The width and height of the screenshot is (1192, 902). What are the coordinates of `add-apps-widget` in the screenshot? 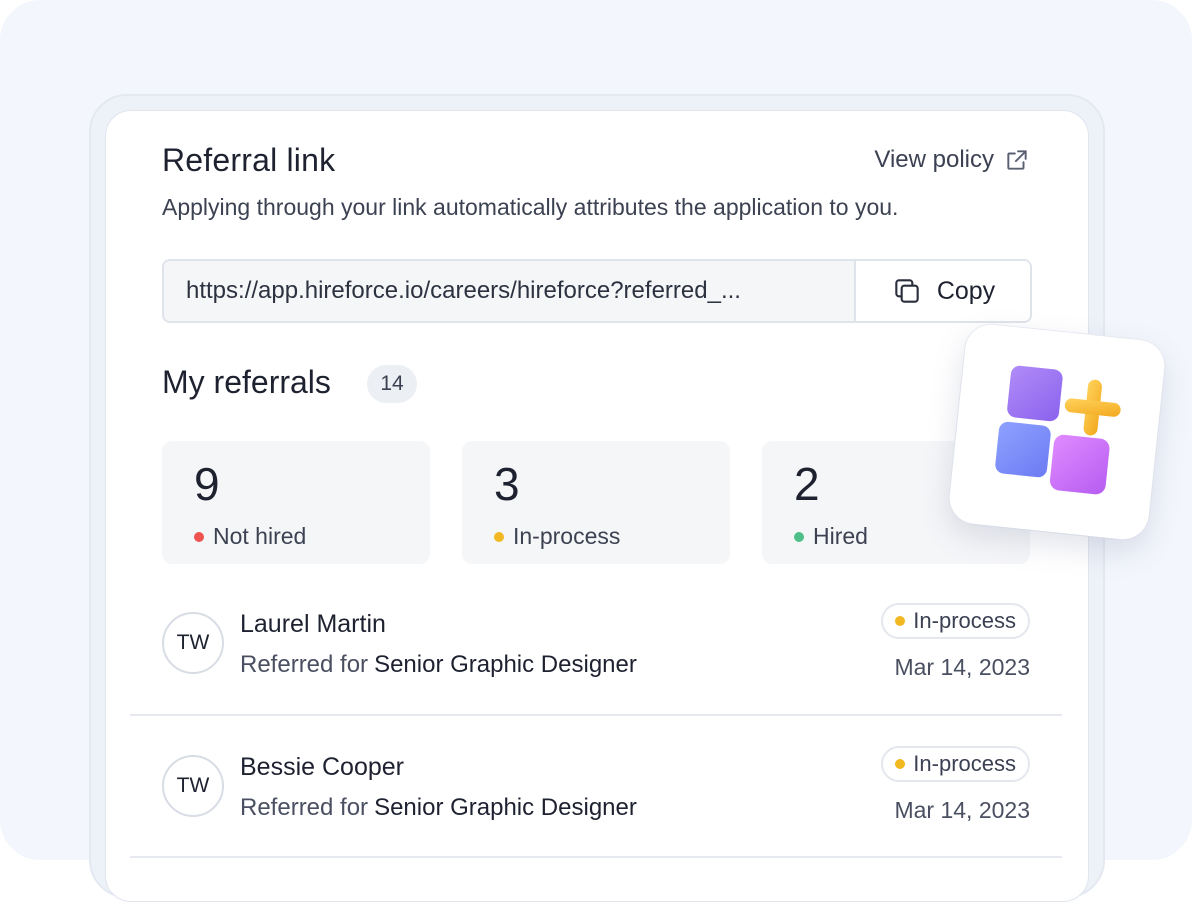 It's located at (1057, 432).